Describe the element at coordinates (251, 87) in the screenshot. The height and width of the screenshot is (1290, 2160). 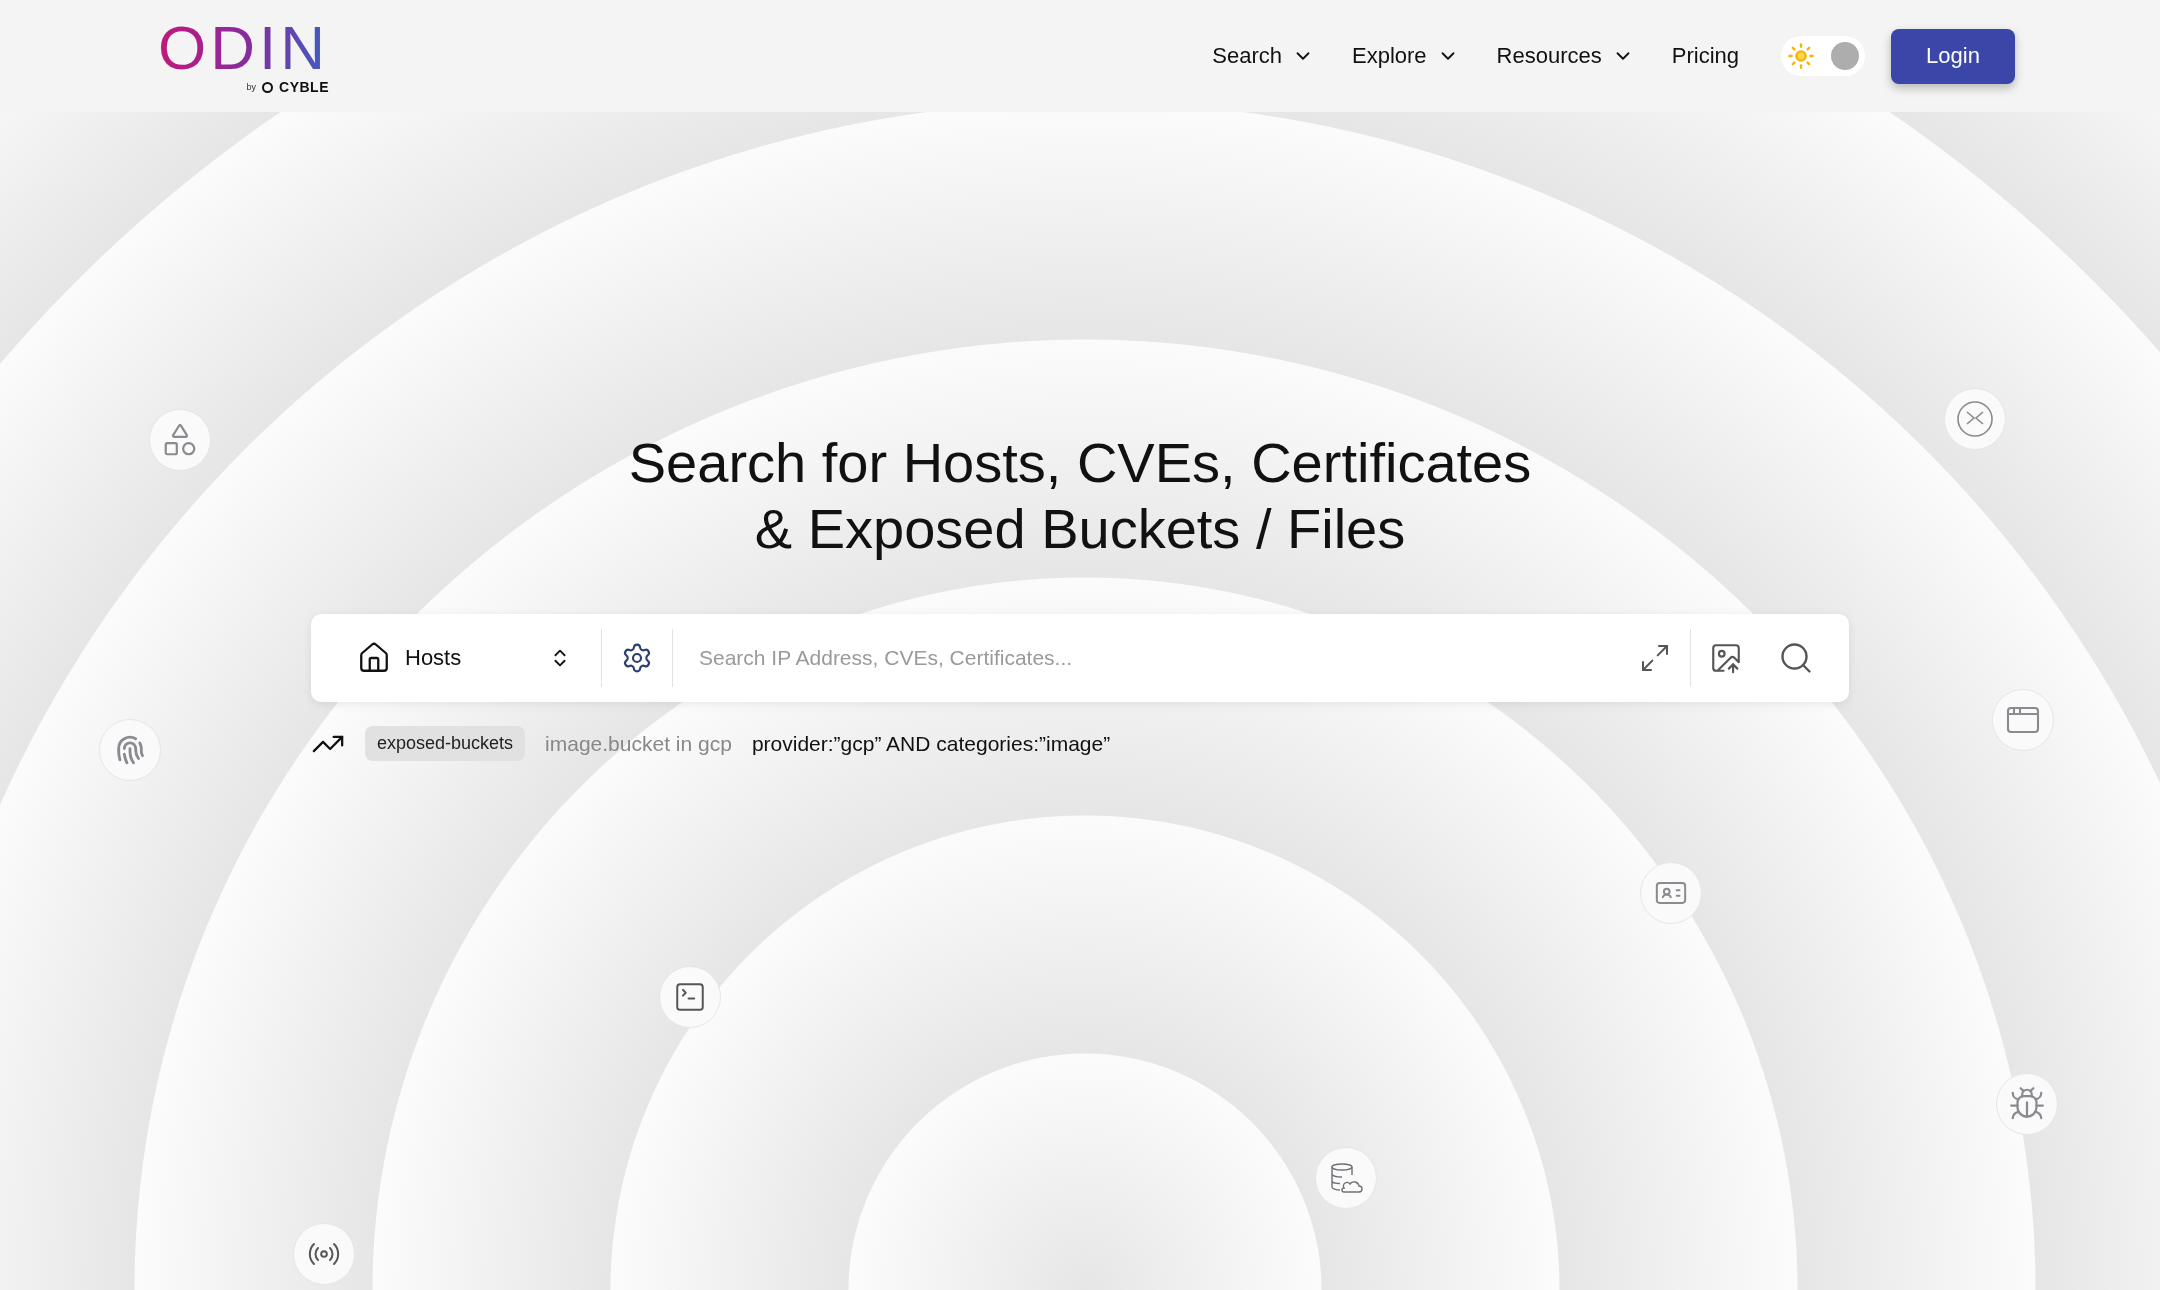
I see `logo-by: by` at that location.